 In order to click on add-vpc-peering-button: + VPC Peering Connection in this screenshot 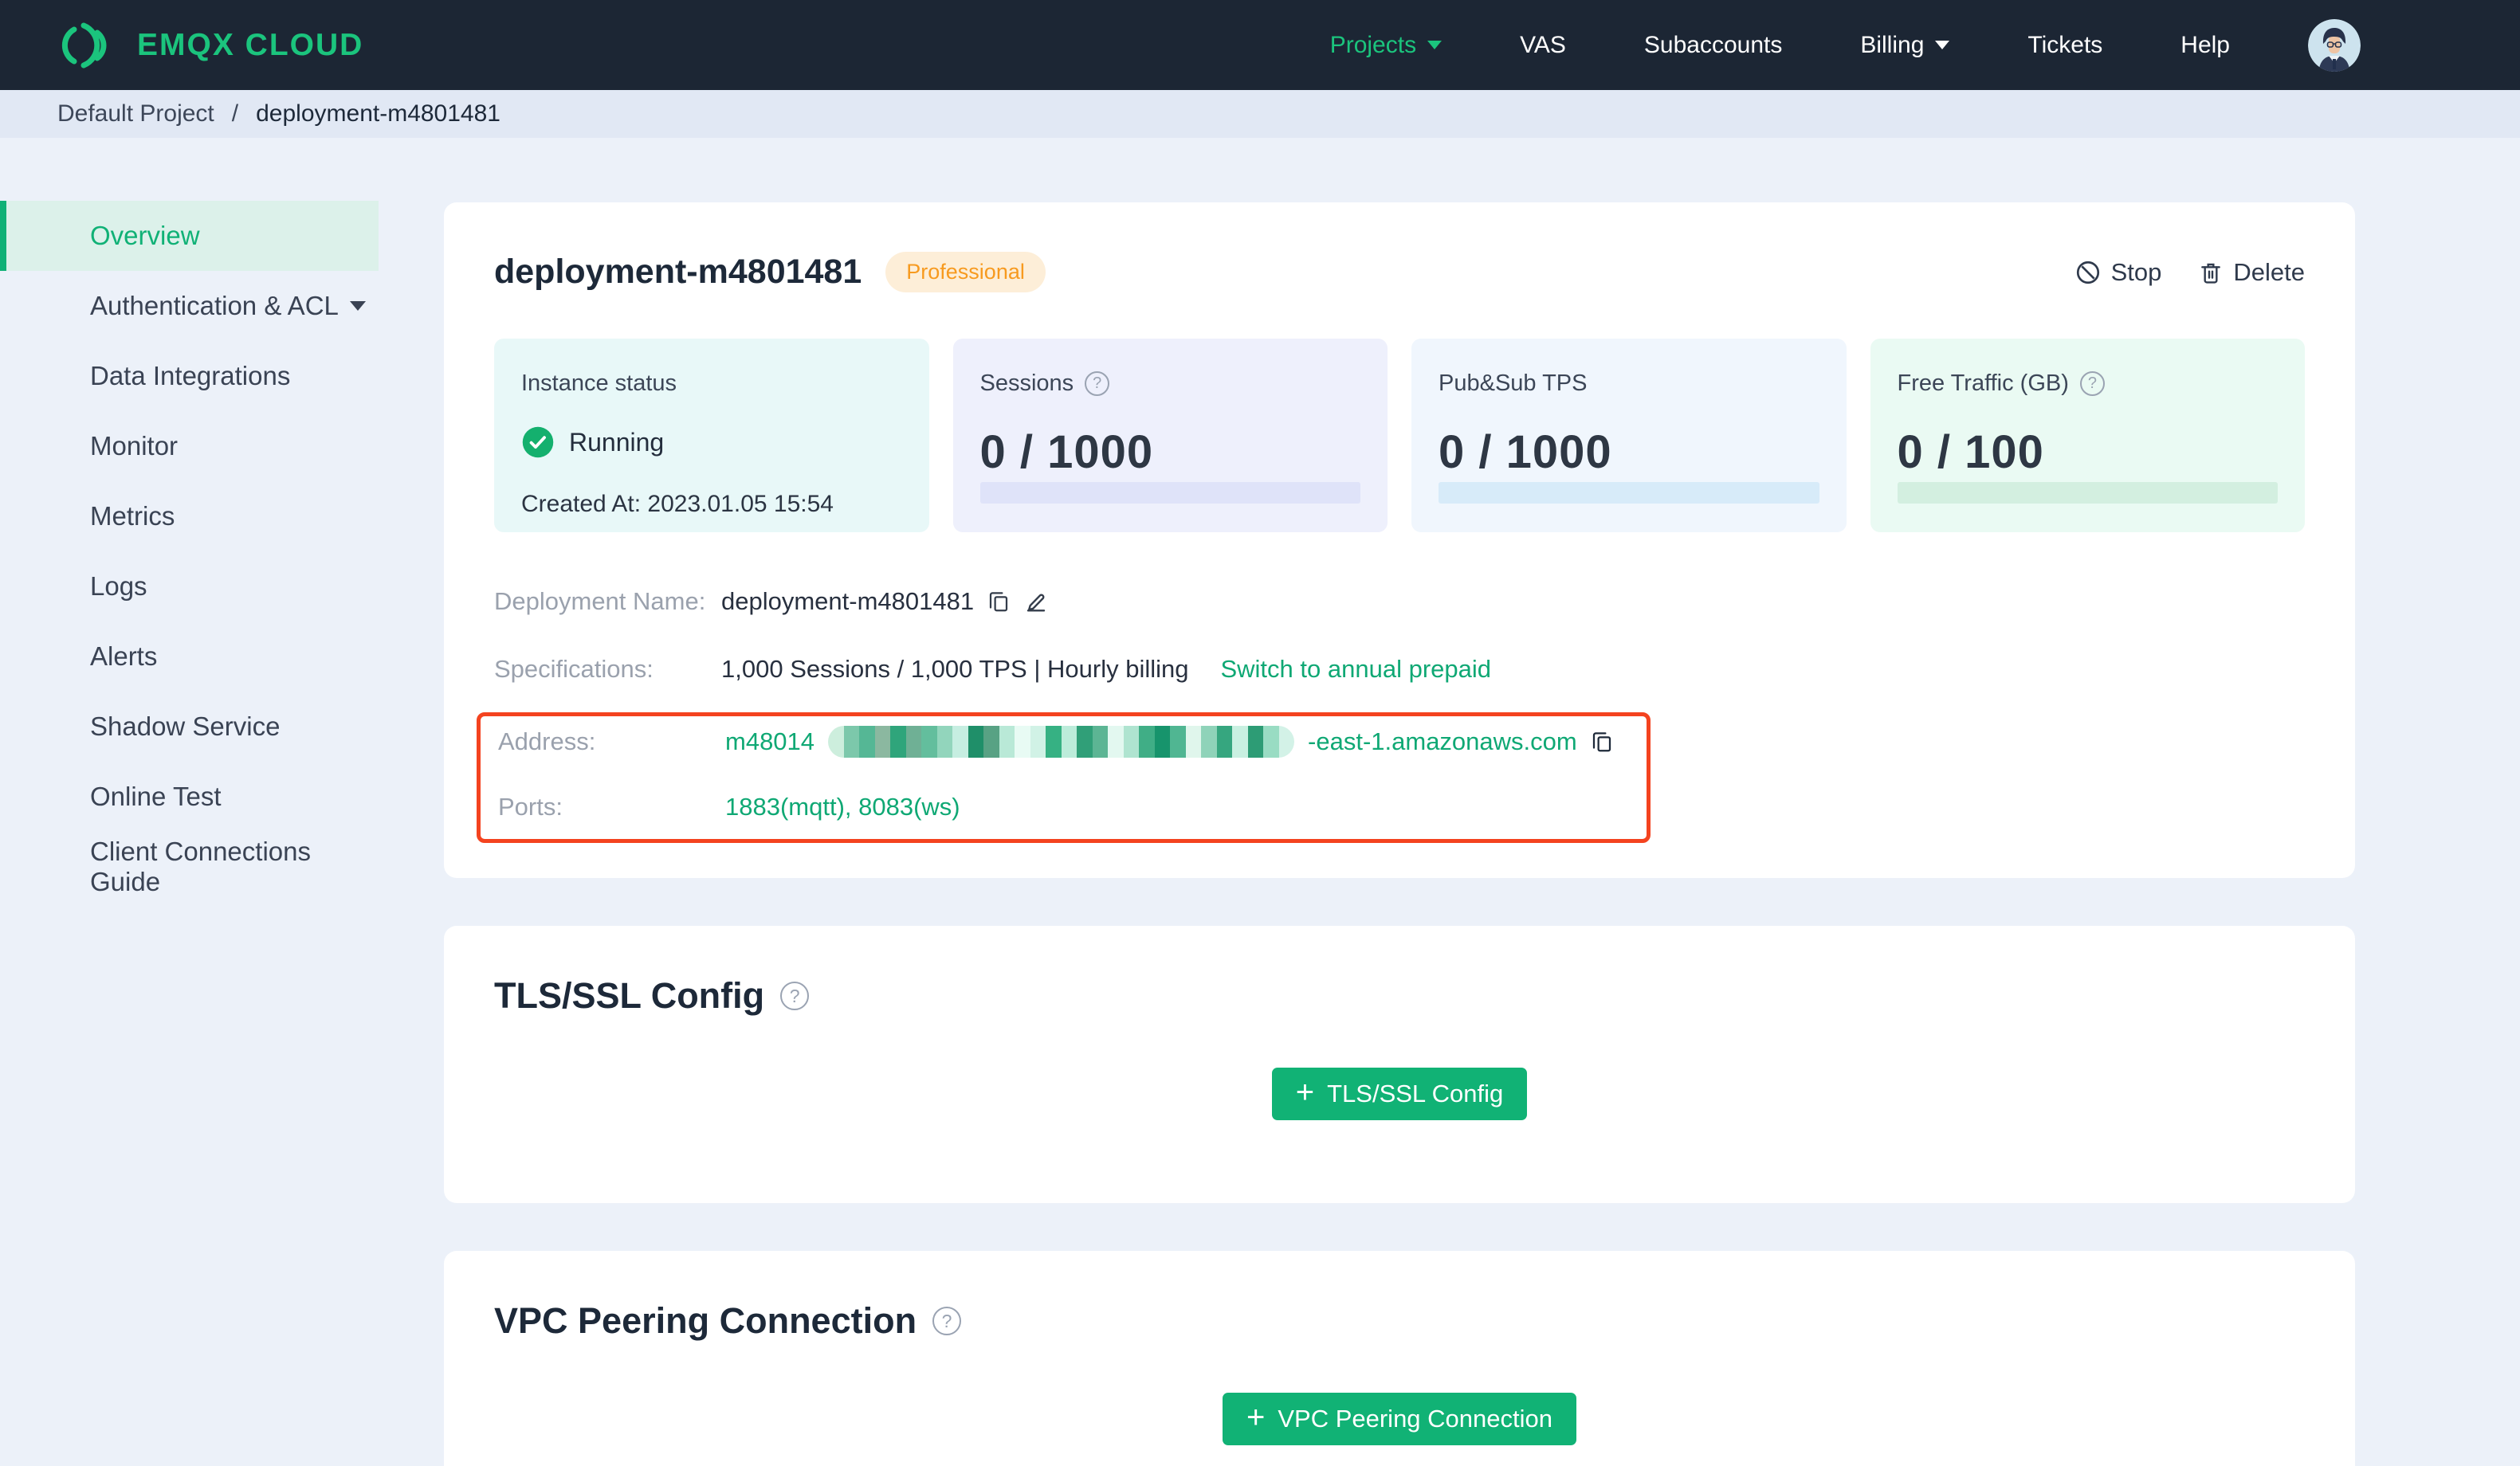, I will do `click(1399, 1419)`.